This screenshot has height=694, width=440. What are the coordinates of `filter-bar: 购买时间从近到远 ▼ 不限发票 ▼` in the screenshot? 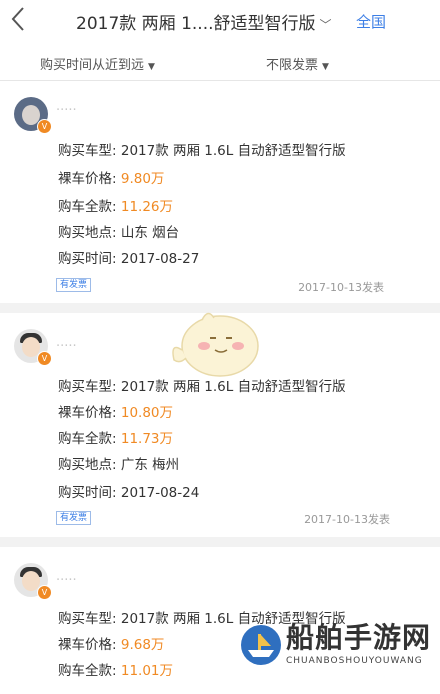 It's located at (220, 61).